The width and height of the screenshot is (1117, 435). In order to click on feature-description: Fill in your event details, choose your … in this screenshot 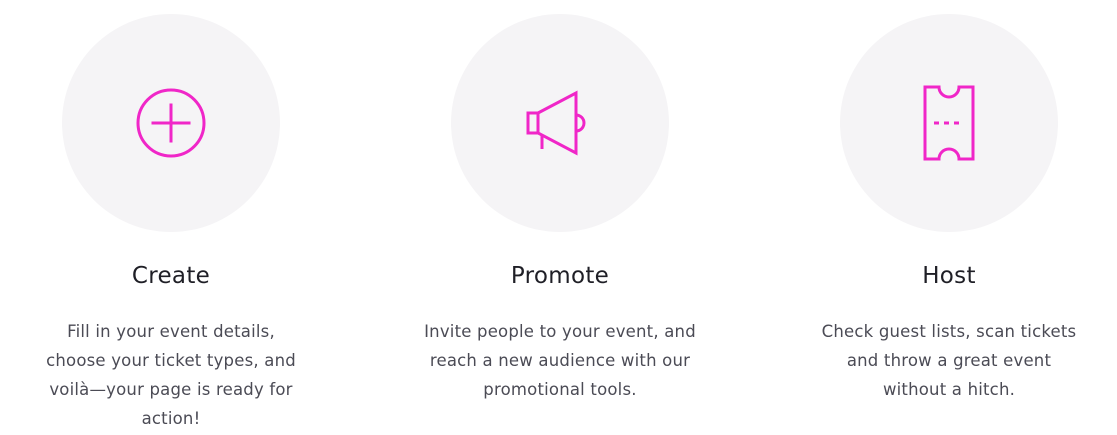, I will do `click(175, 375)`.